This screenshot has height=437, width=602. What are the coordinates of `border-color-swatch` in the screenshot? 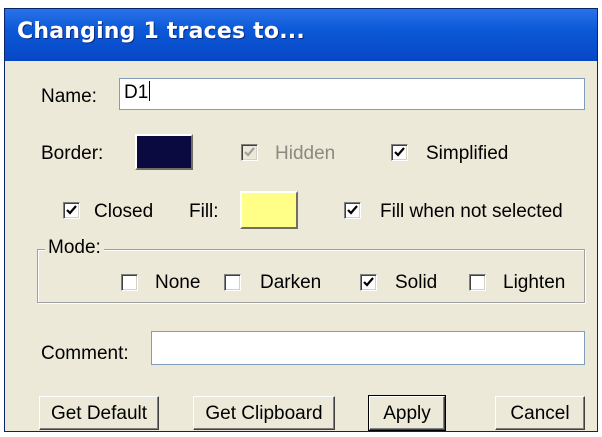 It's located at (164, 152).